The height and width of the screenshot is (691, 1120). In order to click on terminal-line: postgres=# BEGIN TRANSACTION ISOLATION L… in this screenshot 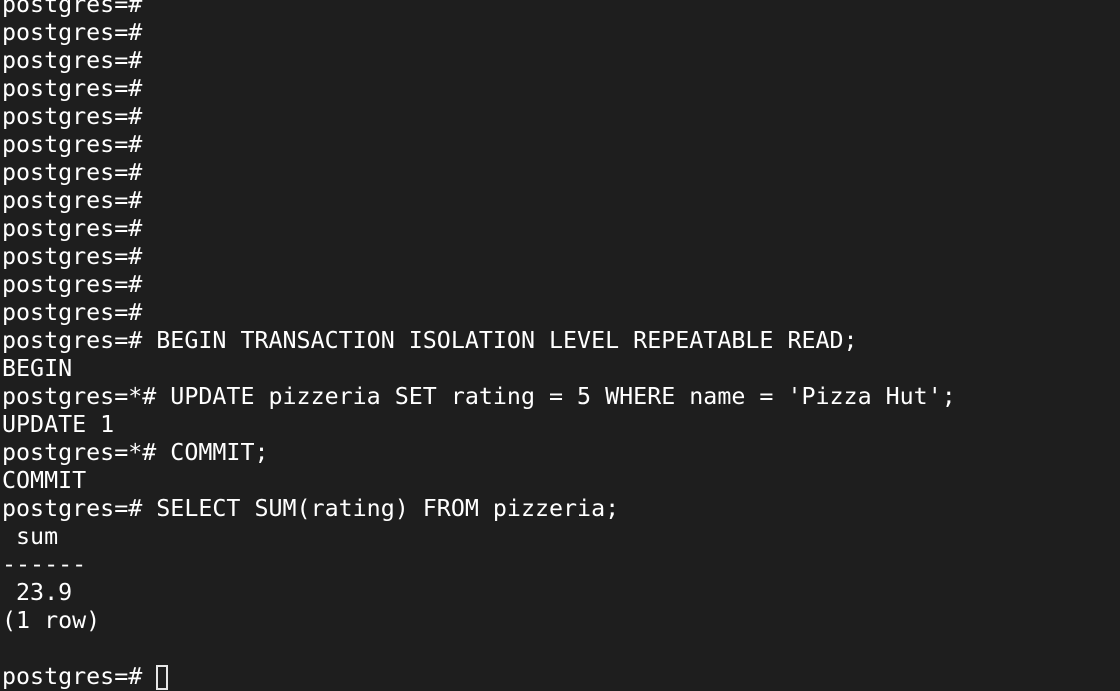, I will do `click(430, 340)`.